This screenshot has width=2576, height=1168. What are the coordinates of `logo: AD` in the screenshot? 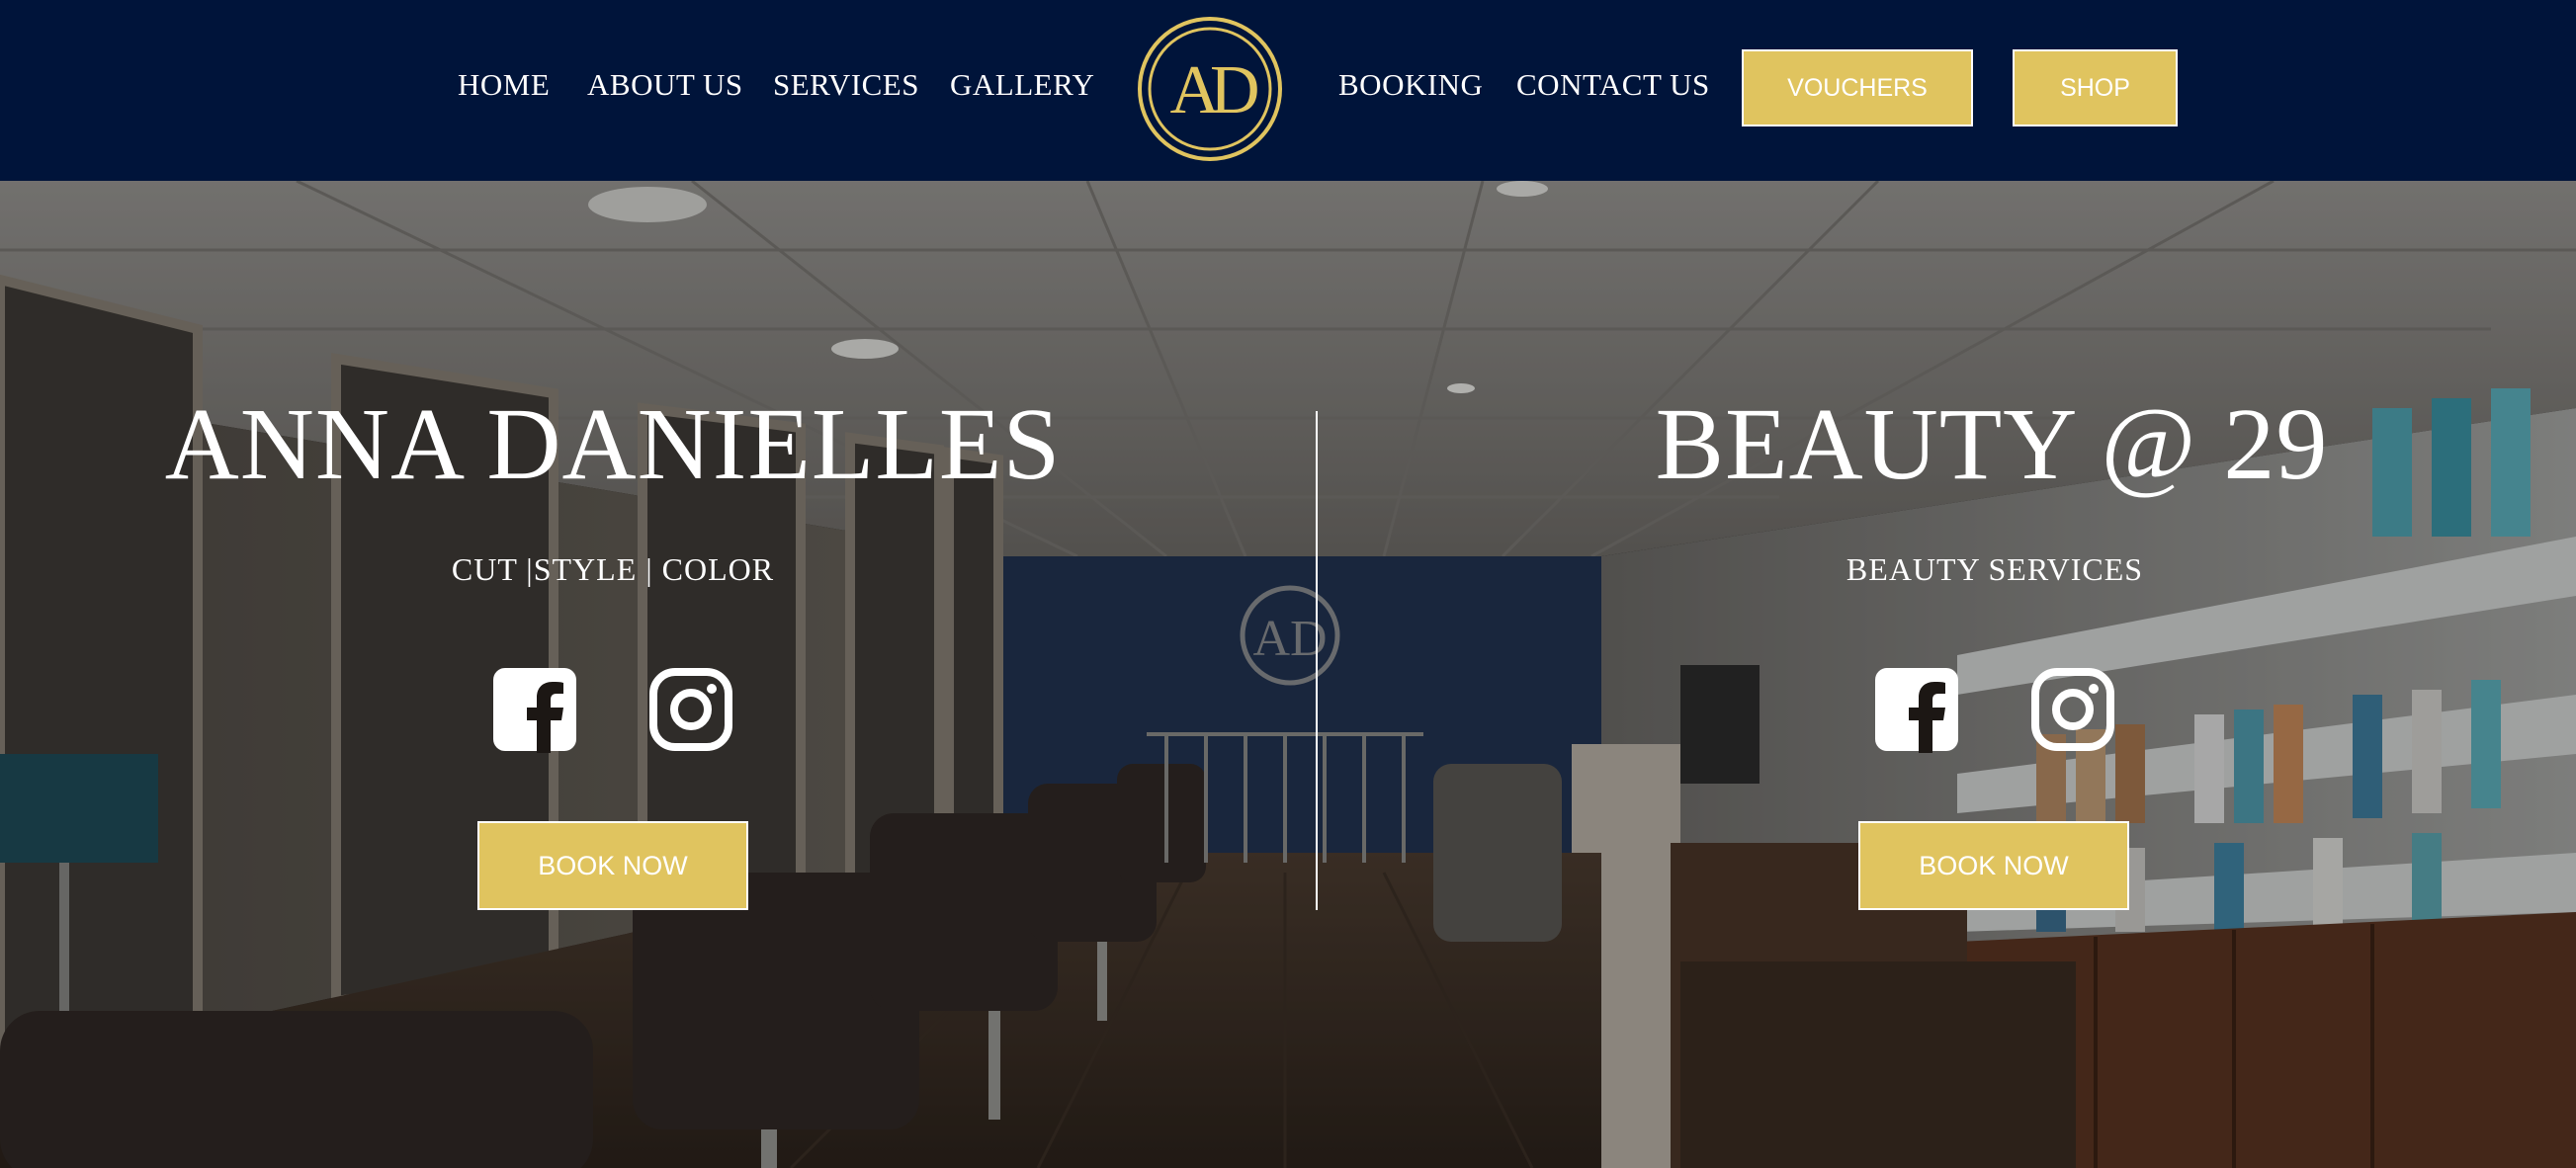 It's located at (1210, 89).